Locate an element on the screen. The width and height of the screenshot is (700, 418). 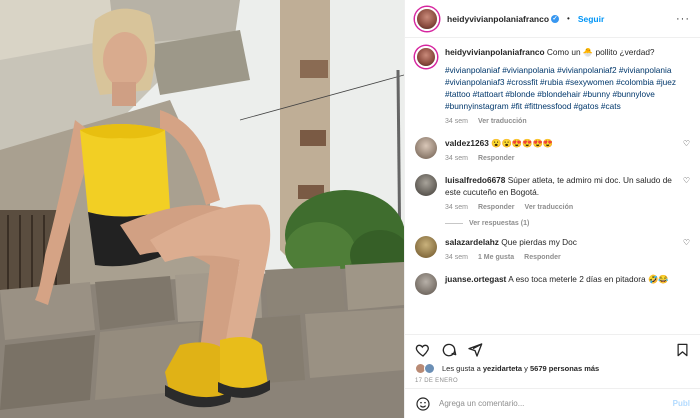
comment-icon is located at coordinates (449, 350).